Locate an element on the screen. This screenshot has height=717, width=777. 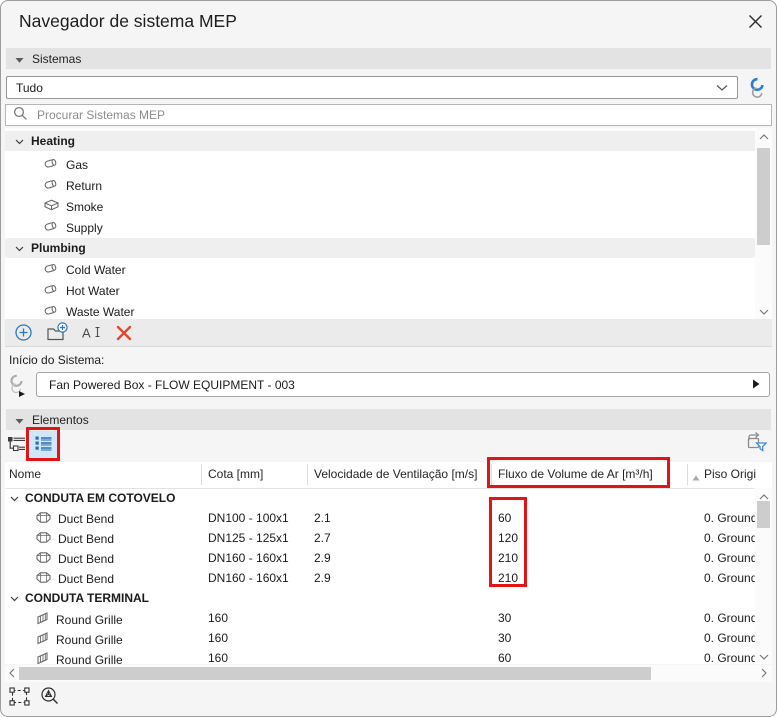
column-header-label: Velocidade de Ventilação [m/s] is located at coordinates (396, 474).